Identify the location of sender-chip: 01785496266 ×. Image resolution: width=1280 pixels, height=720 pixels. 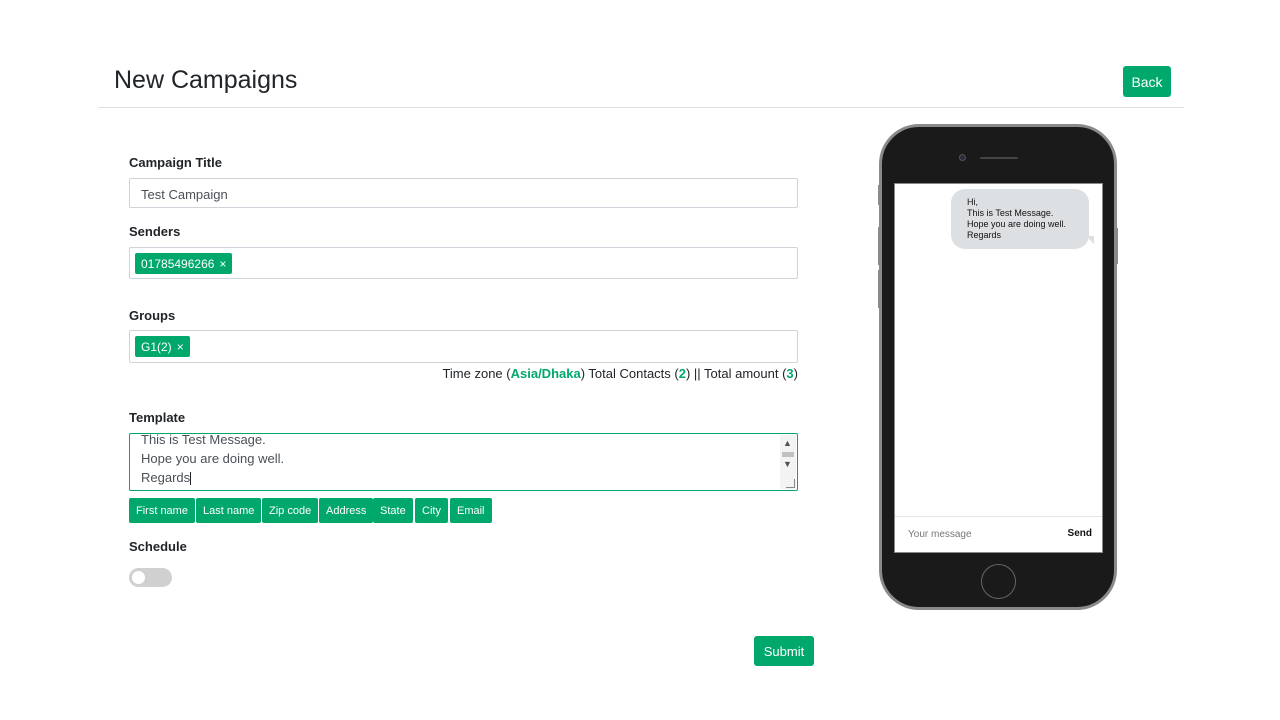
(184, 263).